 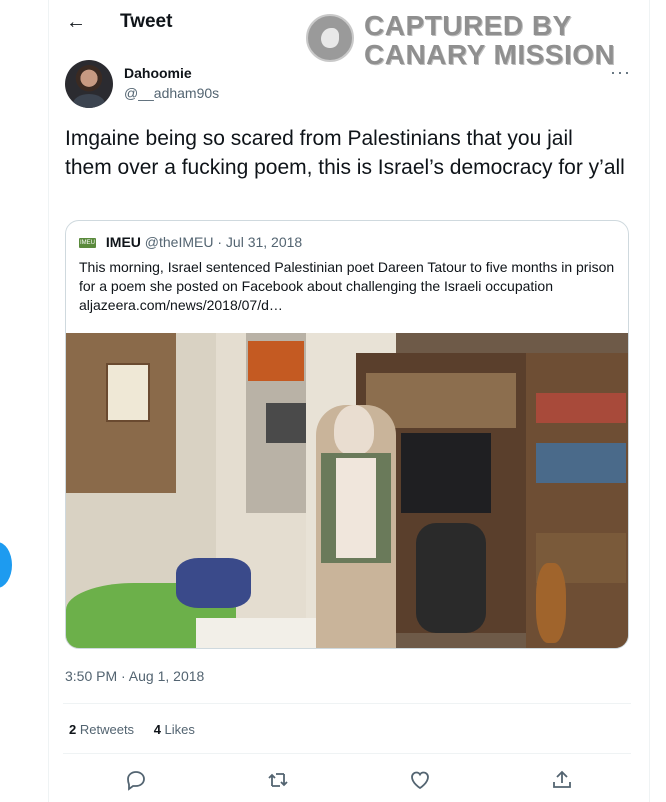 What do you see at coordinates (87, 243) in the screenshot?
I see `imeu-avatar: IMEU` at bounding box center [87, 243].